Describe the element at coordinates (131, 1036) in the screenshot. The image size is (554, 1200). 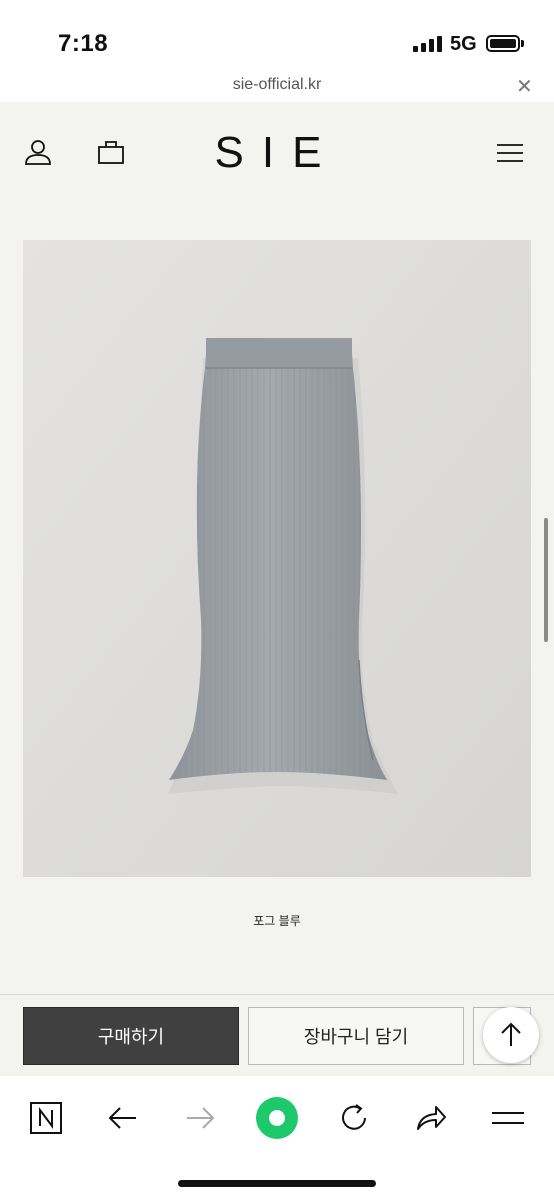
I see `buy-button: 구매하기` at that location.